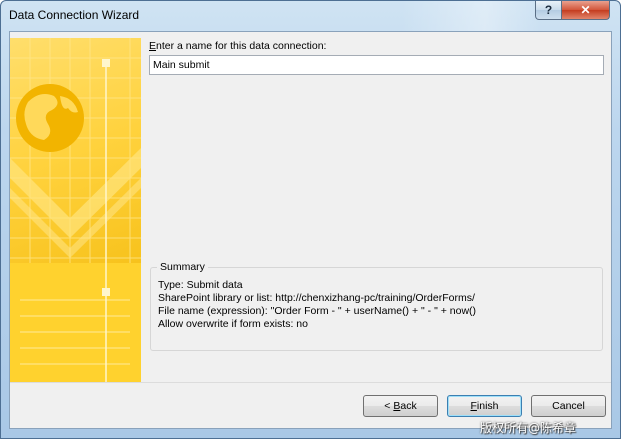 Image resolution: width=621 pixels, height=439 pixels. Describe the element at coordinates (241, 46) in the screenshot. I see `name-label-text: nter a name for this data connection:` at that location.